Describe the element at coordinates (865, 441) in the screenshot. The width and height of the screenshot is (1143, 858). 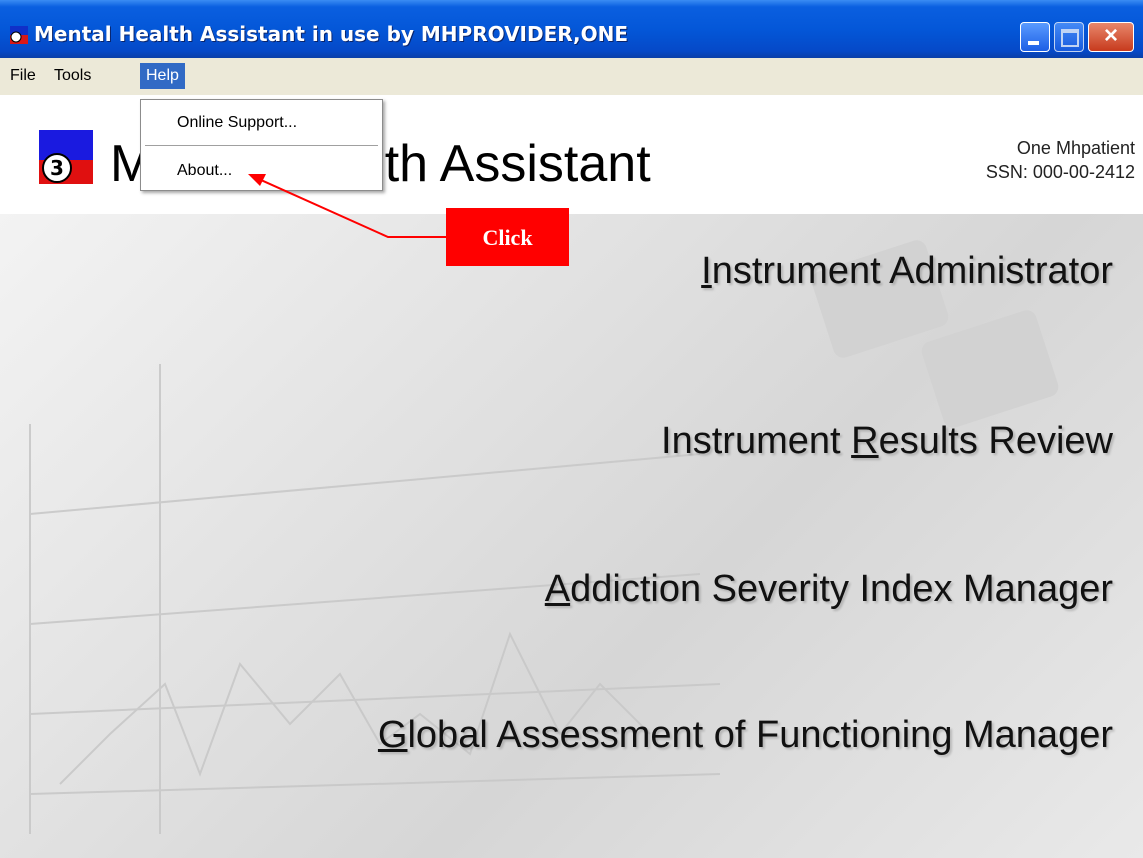
I see `mnemonic-r: R` at that location.